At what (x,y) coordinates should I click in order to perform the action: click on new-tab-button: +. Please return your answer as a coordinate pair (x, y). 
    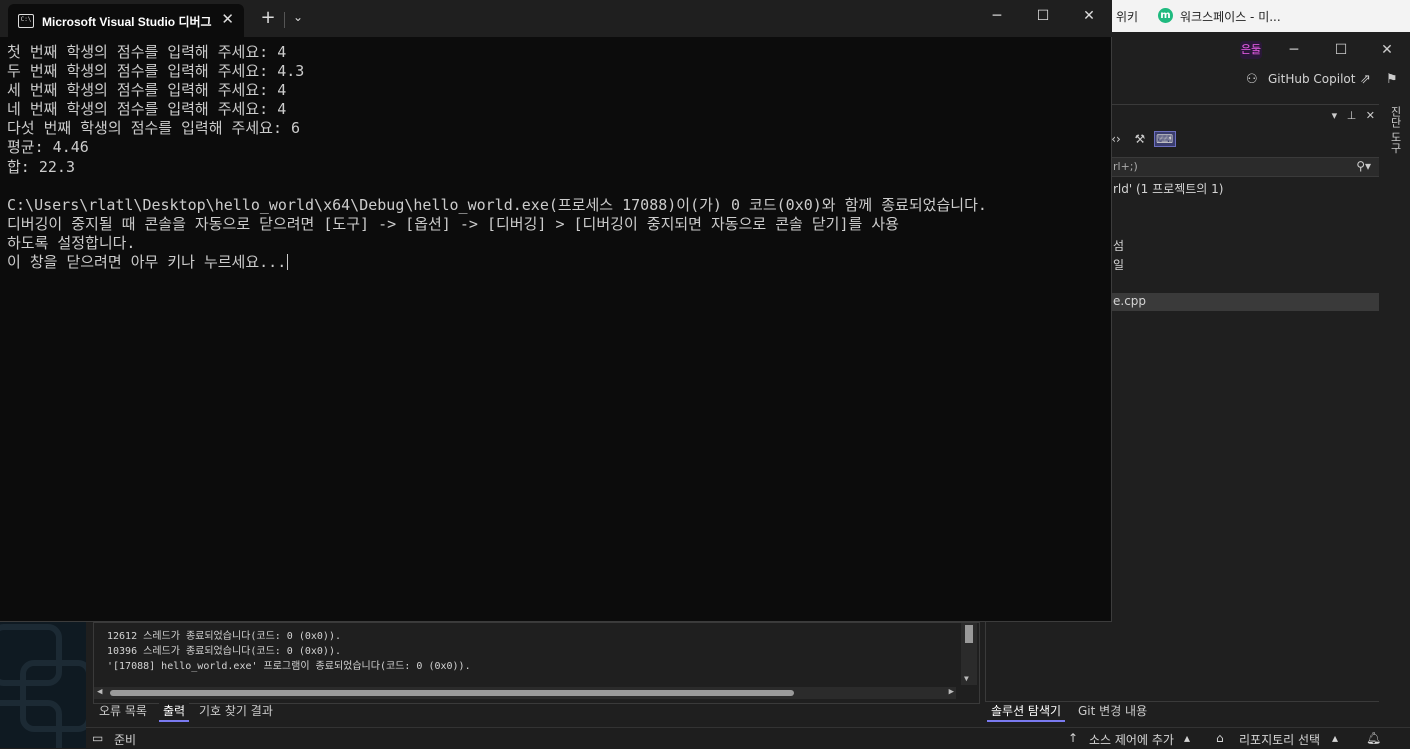
    Looking at the image, I should click on (268, 17).